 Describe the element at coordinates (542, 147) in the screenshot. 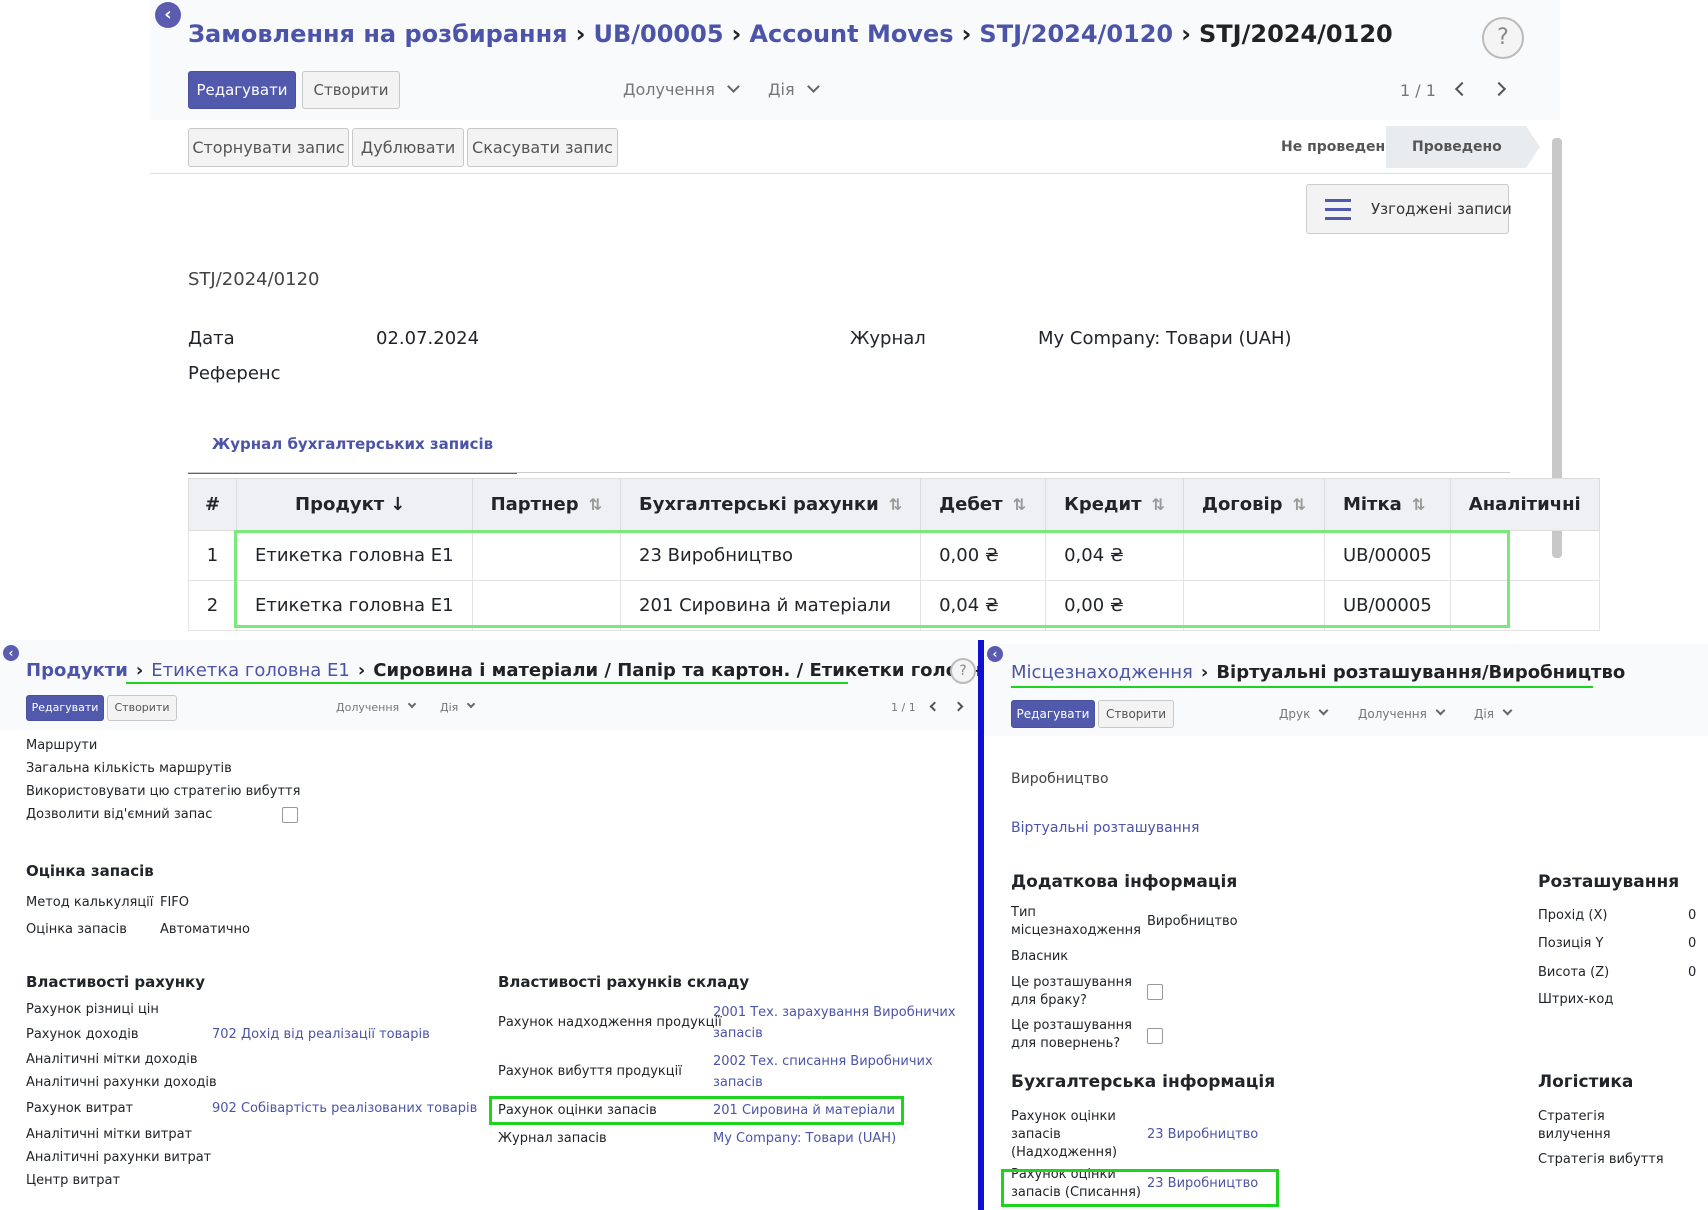

I see `cancel-entry-button: Скасувати запис` at that location.